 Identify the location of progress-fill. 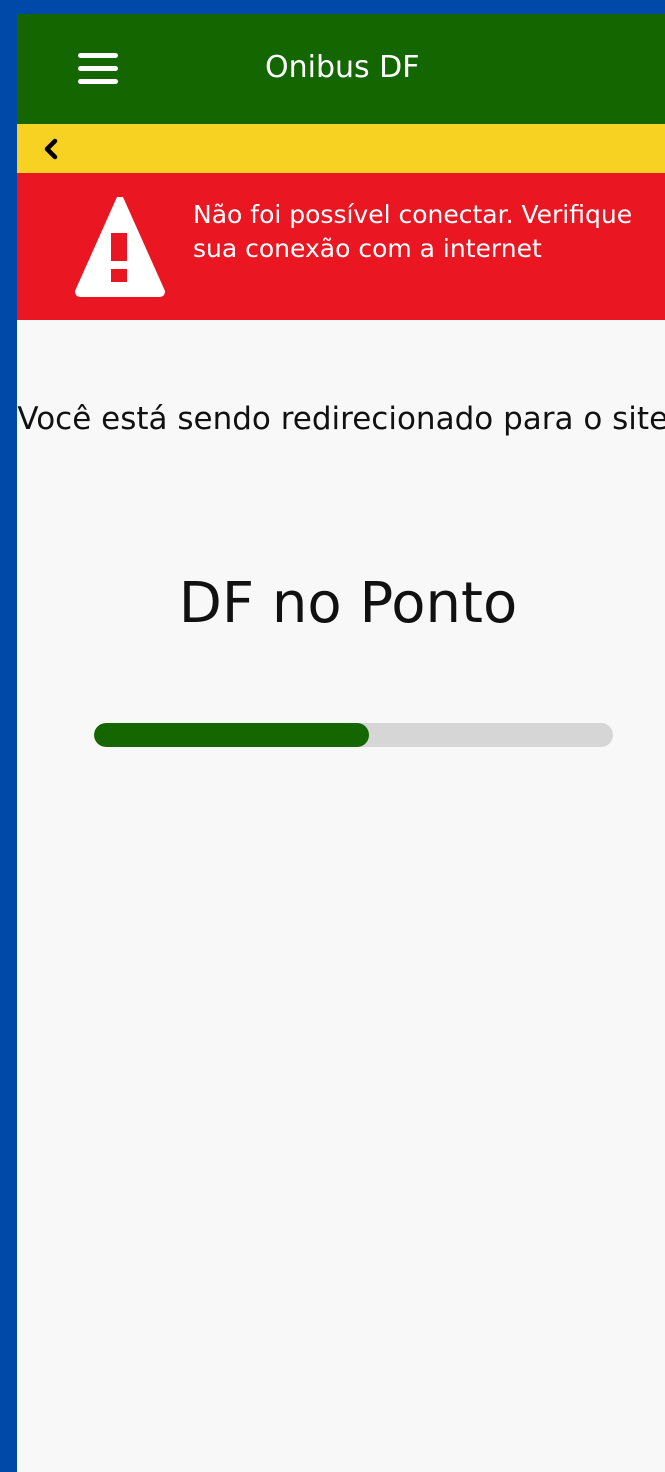
(232, 735).